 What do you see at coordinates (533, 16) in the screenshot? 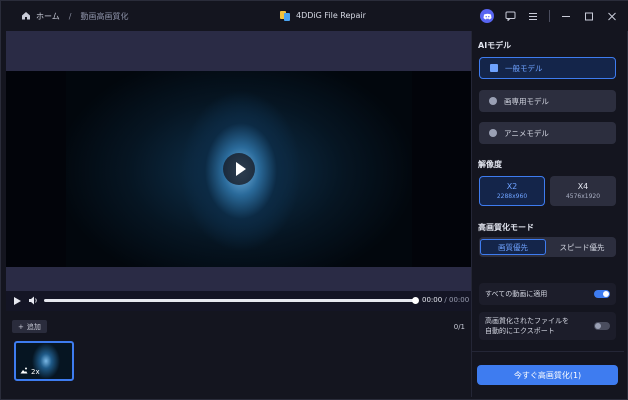
I see `menu-icon` at bounding box center [533, 16].